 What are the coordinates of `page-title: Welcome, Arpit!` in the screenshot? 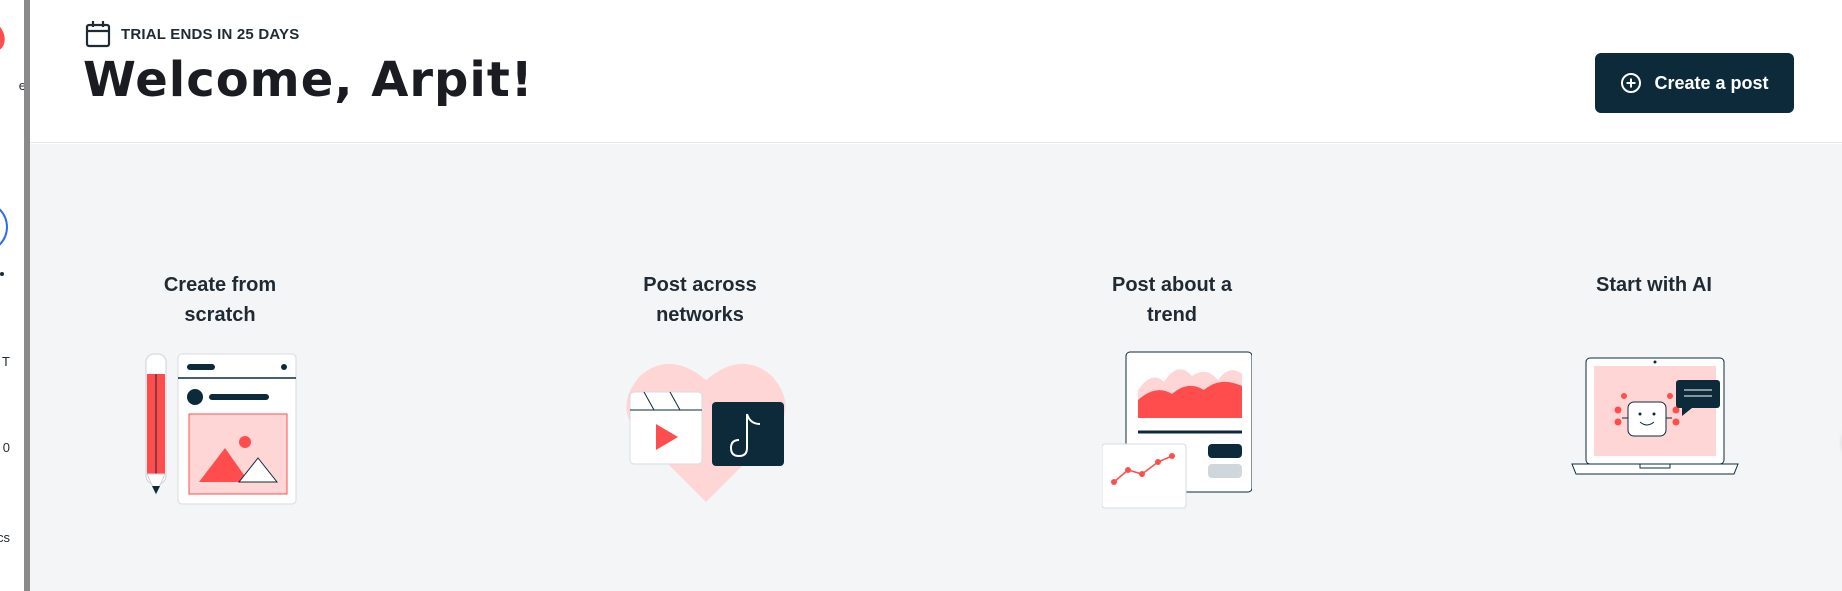 It's located at (308, 80).